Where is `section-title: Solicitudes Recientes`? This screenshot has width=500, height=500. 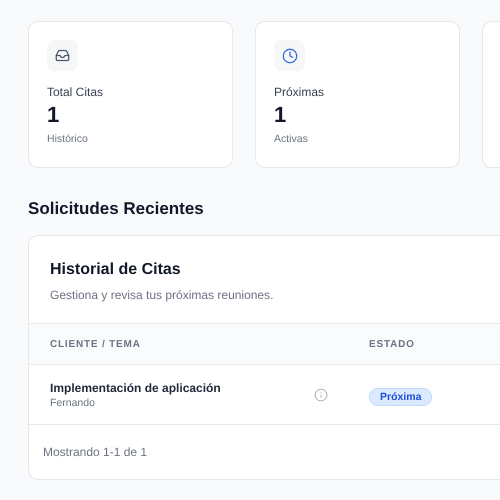
section-title: Solicitudes Recientes is located at coordinates (116, 209).